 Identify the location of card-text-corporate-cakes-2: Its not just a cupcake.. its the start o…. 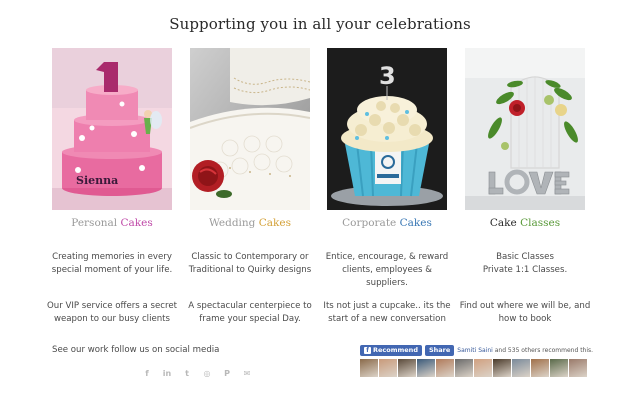
(387, 312).